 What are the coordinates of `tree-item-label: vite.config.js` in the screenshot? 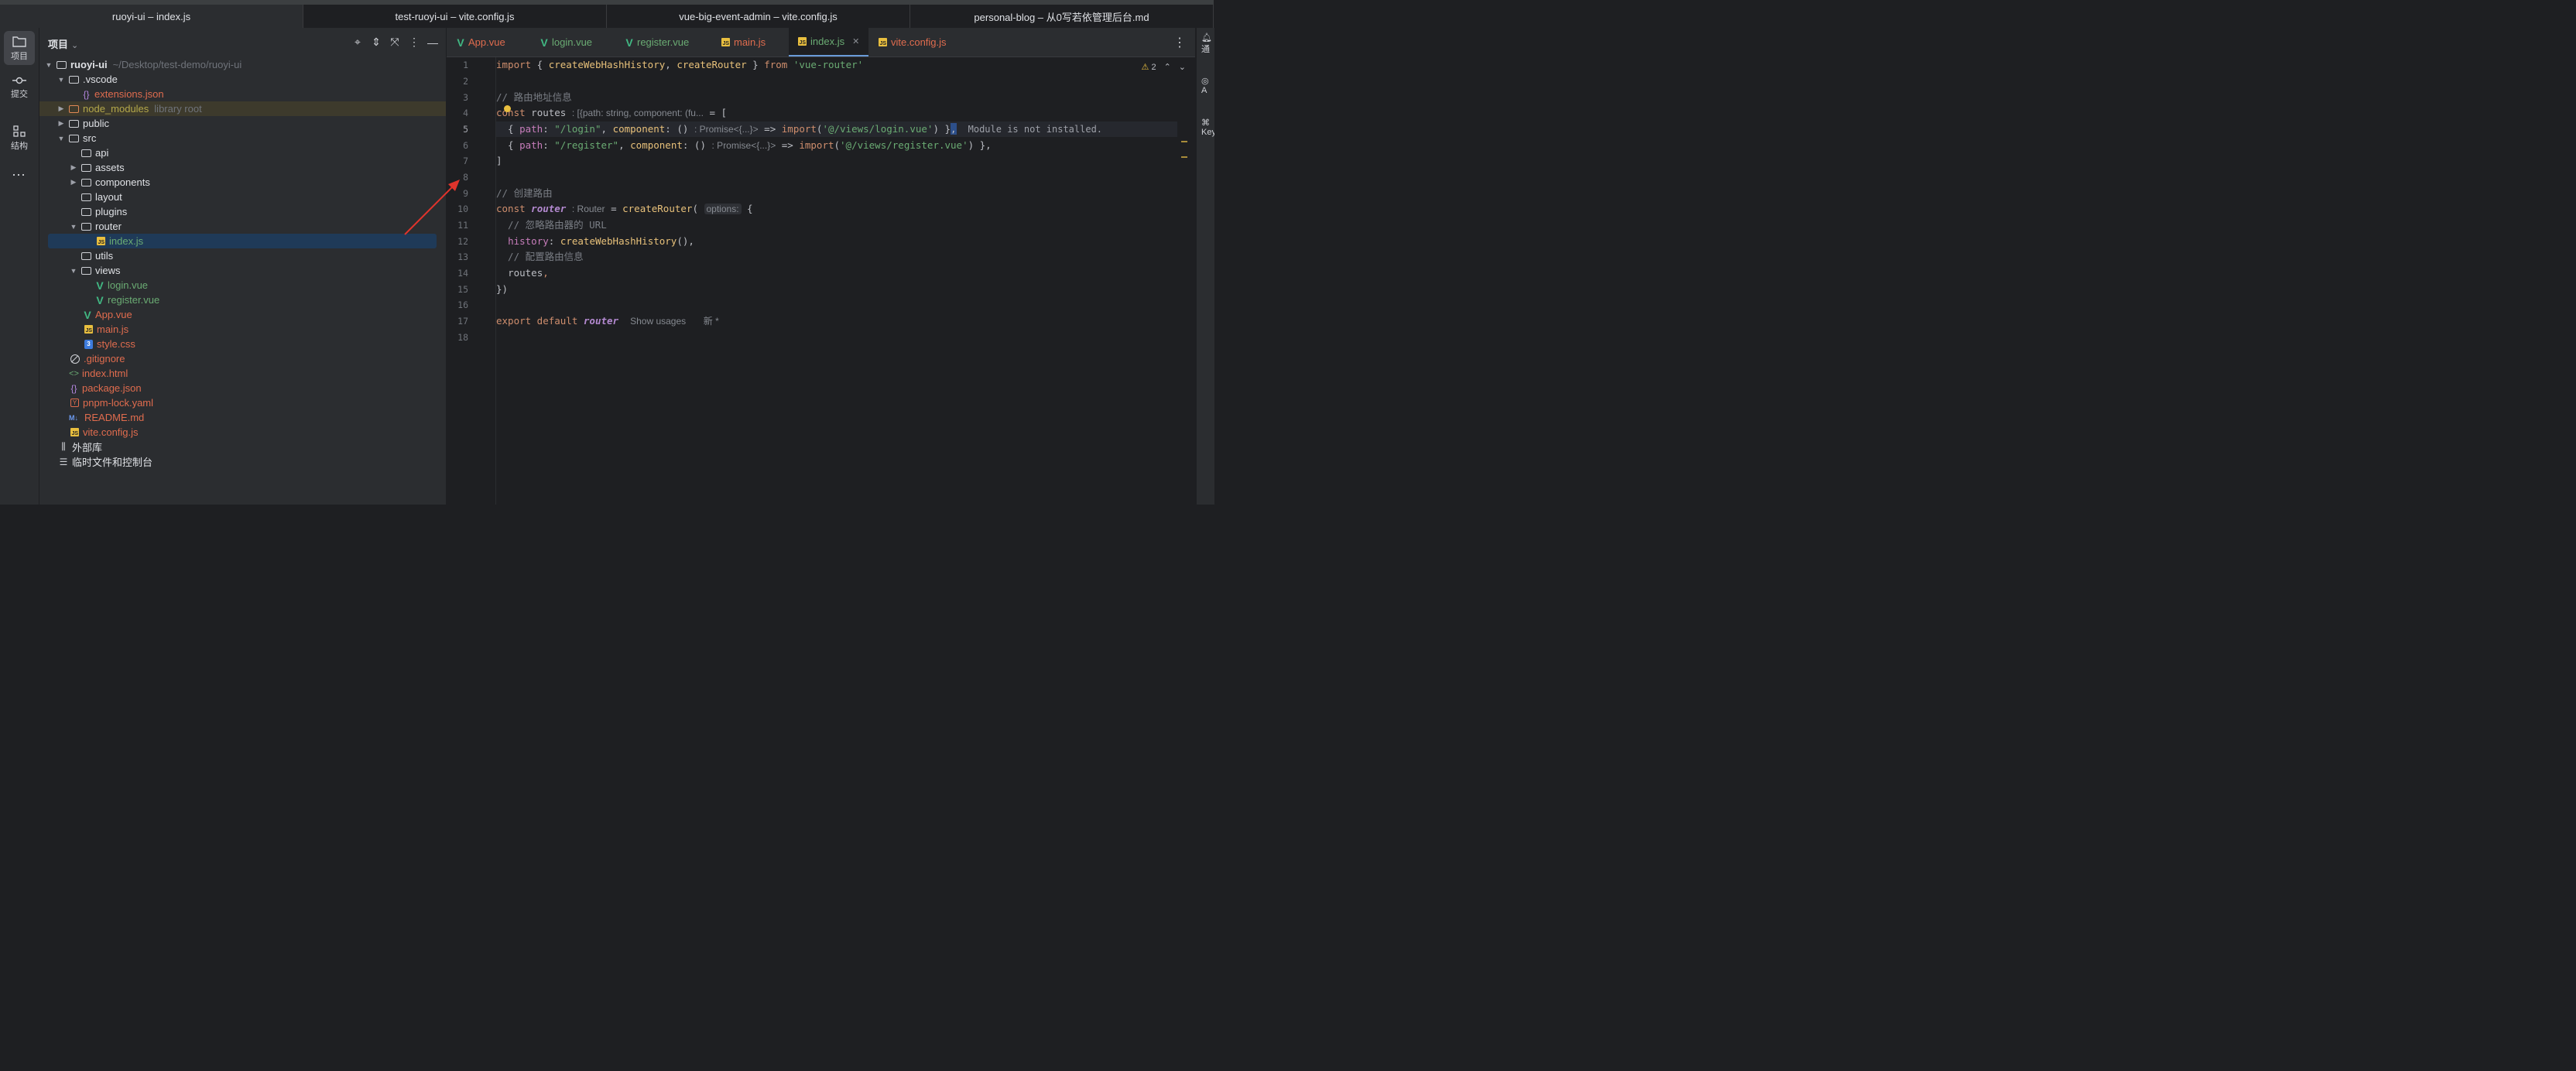 It's located at (111, 432).